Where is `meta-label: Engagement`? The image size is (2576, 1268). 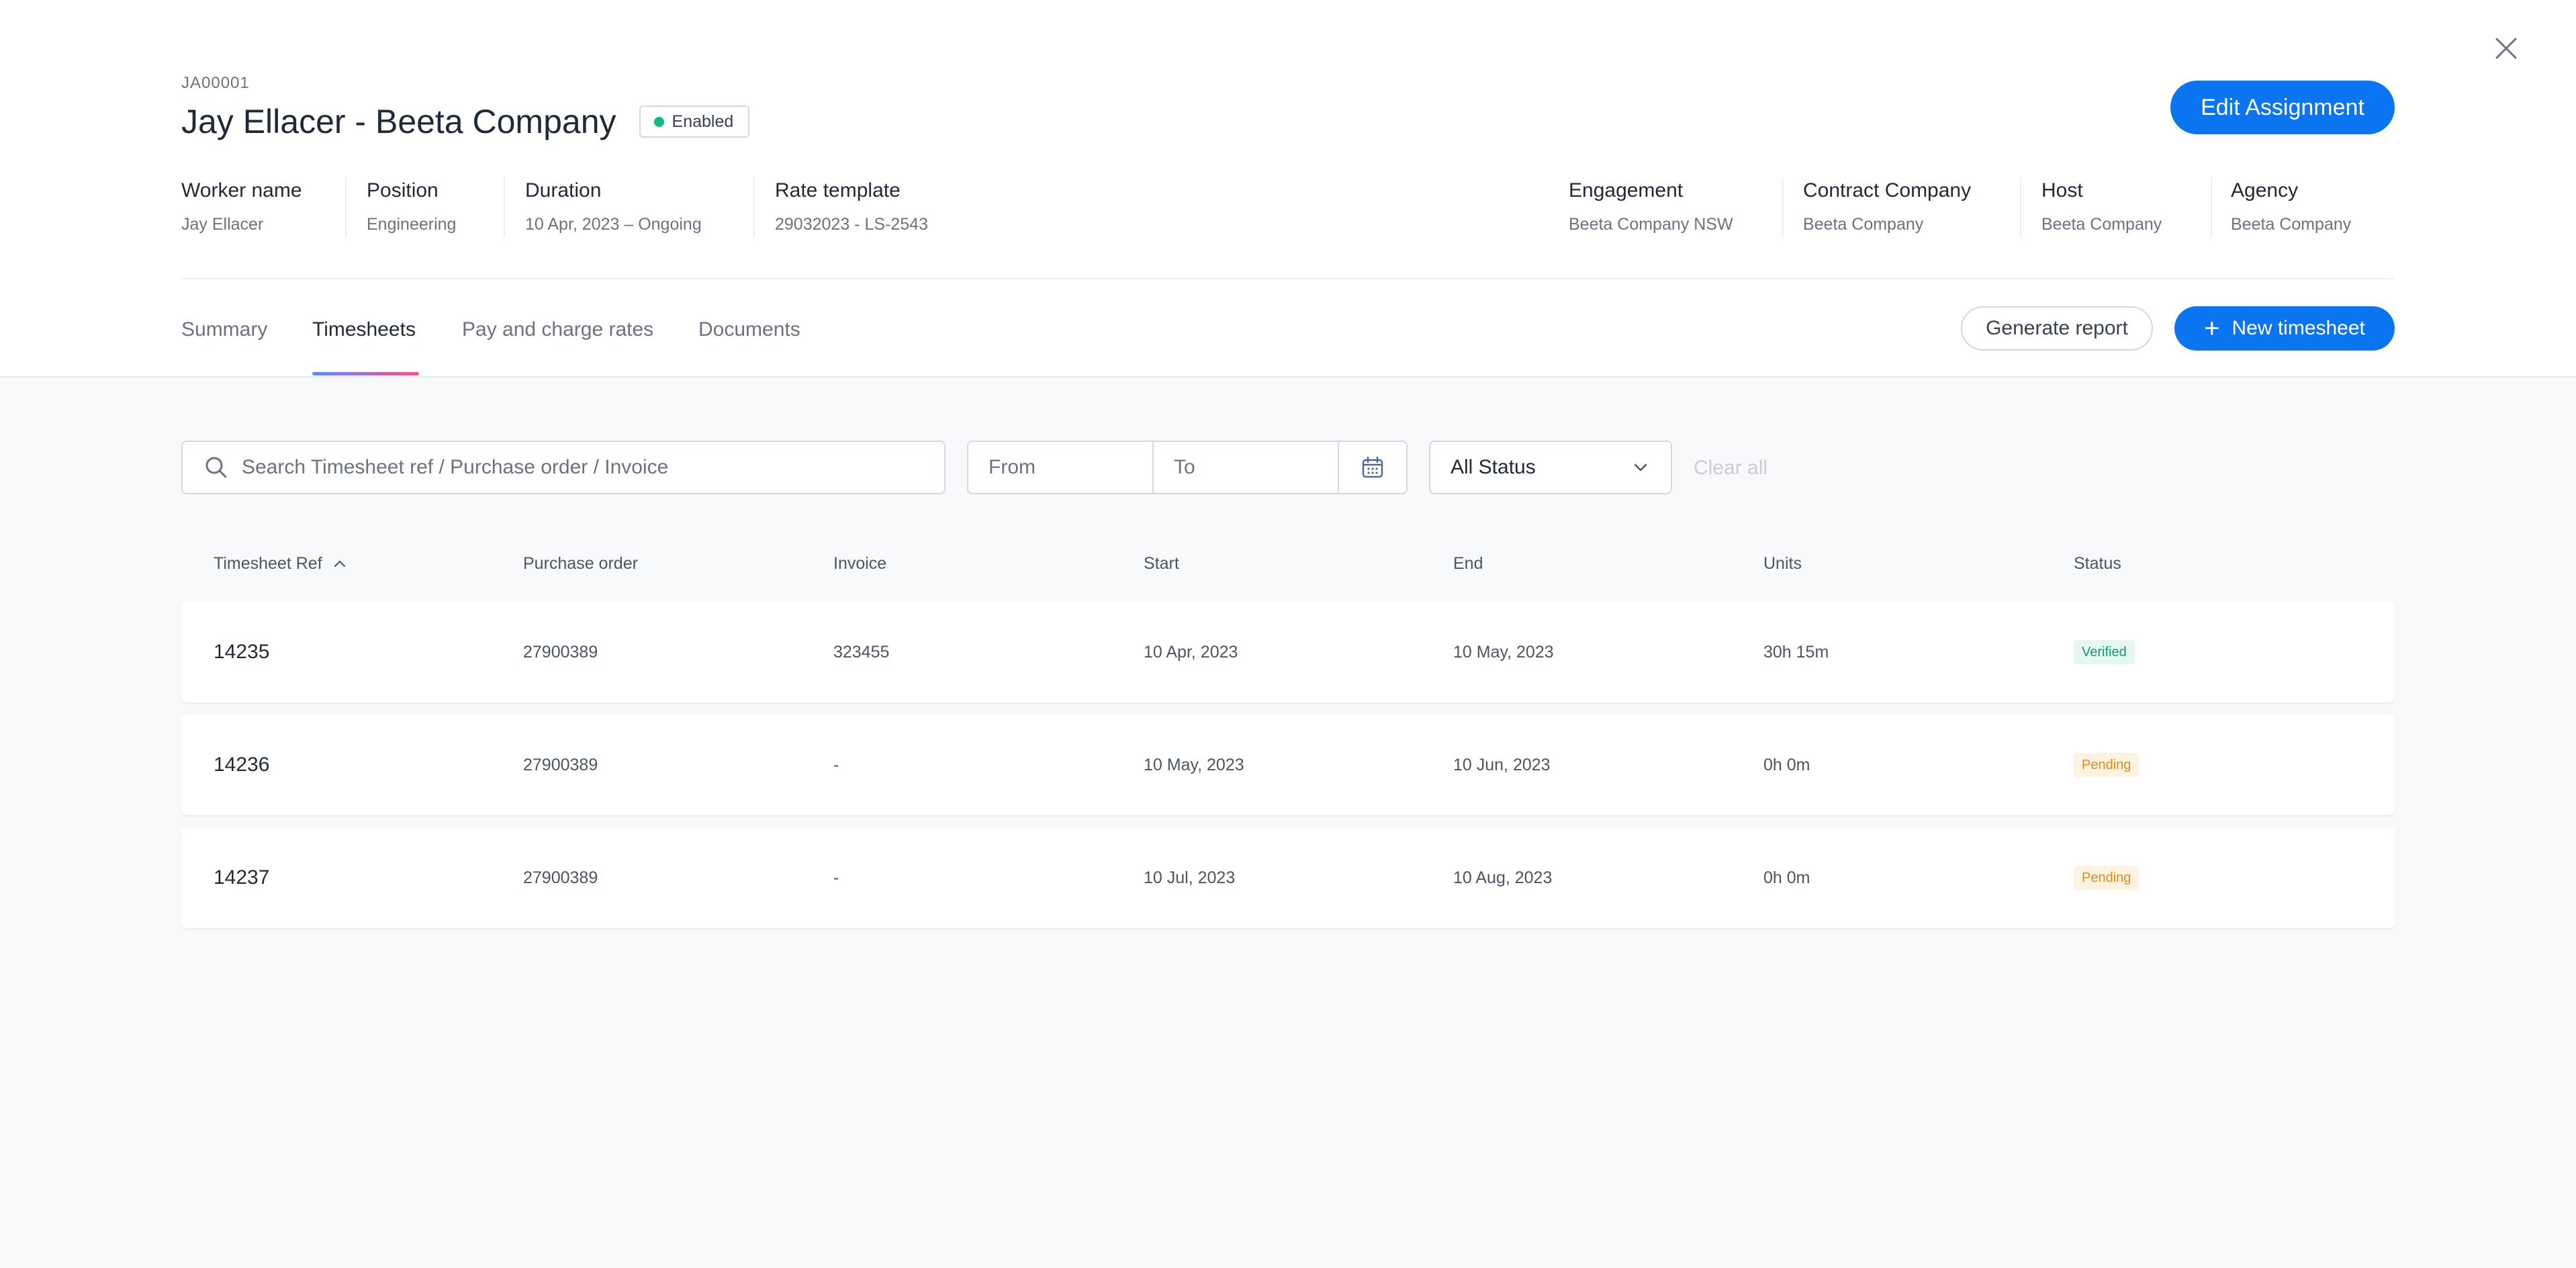
meta-label: Engagement is located at coordinates (1626, 190).